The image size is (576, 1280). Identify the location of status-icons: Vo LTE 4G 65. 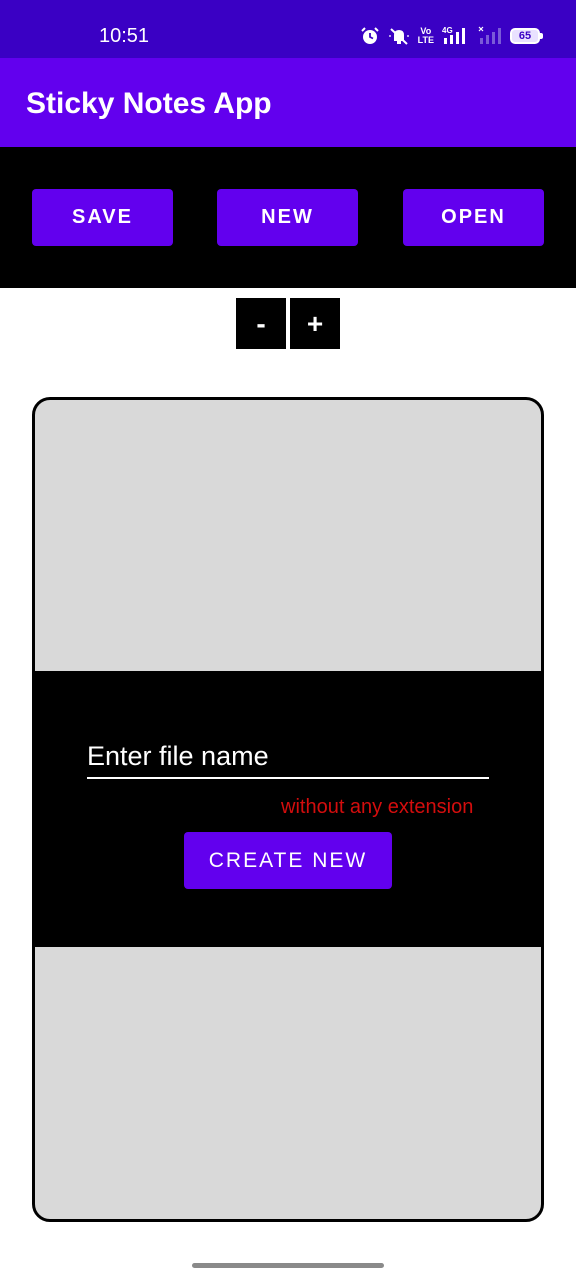
(451, 36).